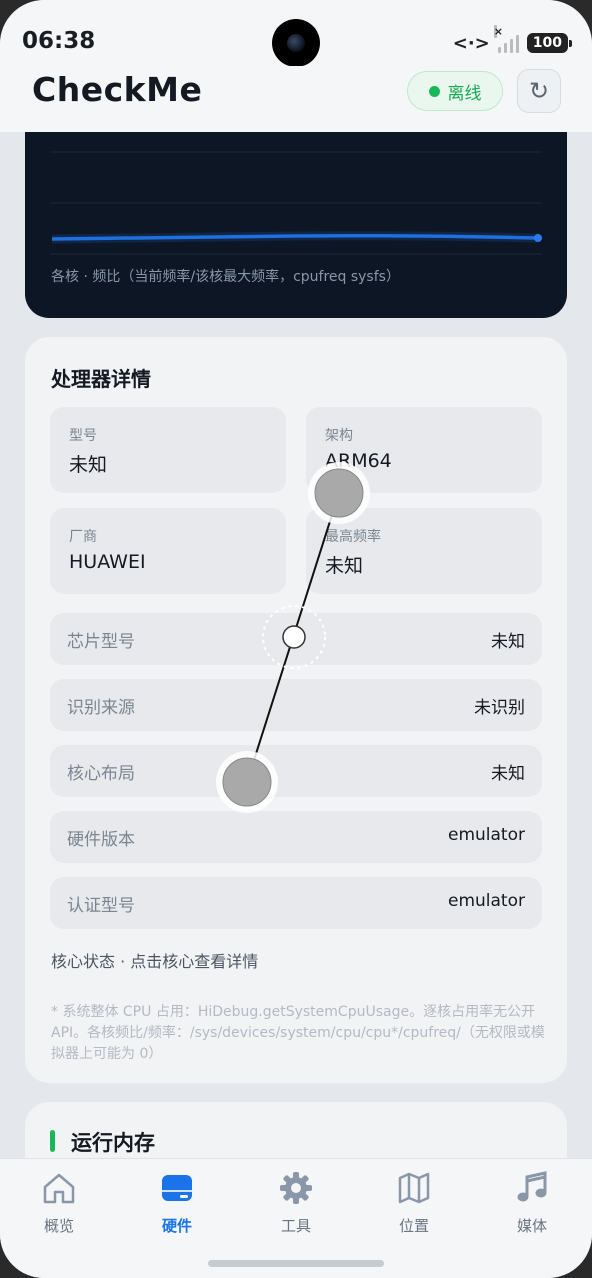  What do you see at coordinates (413, 1226) in the screenshot?
I see `tab-label: 位置` at bounding box center [413, 1226].